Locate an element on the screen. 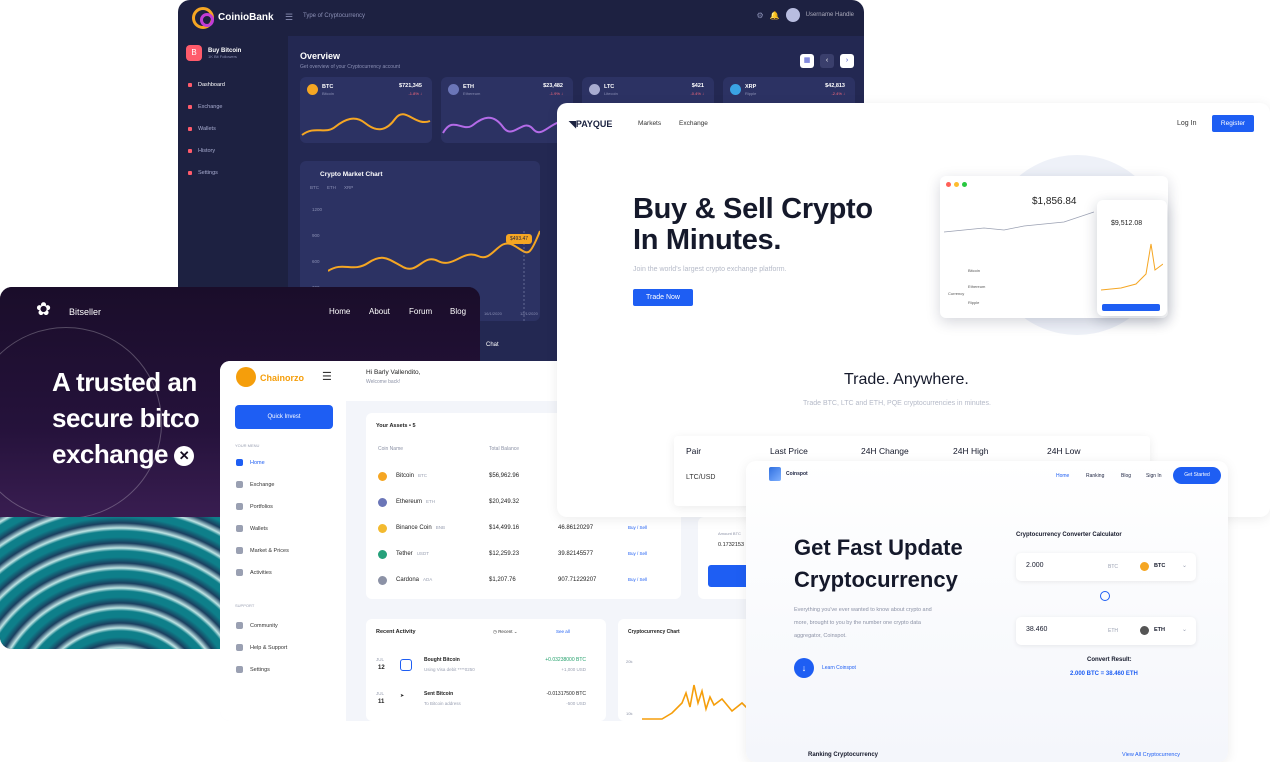 The height and width of the screenshot is (762, 1270). trade-now-button: Trade Now is located at coordinates (663, 297).